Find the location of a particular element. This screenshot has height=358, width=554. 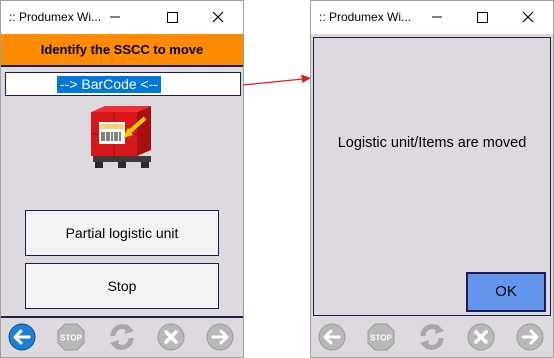

stop-button: Stop is located at coordinates (122, 286).